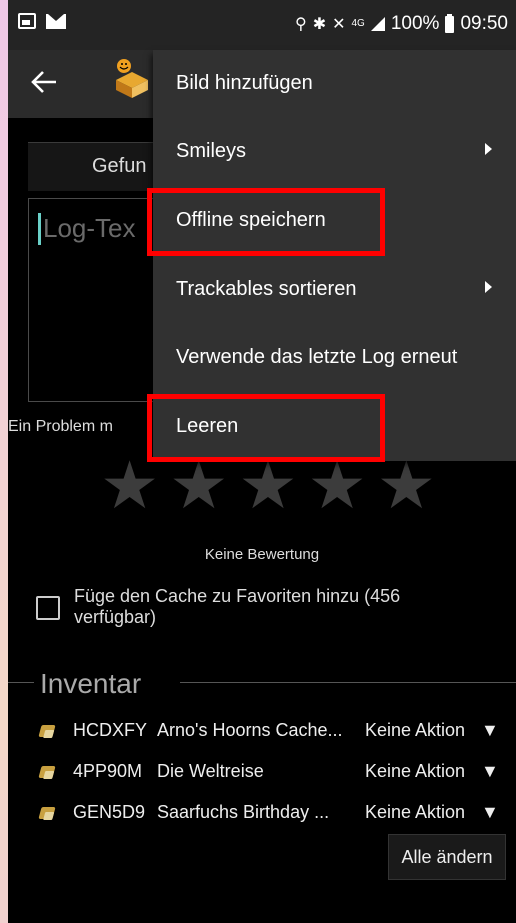 This screenshot has width=516, height=923. What do you see at coordinates (119, 166) in the screenshot?
I see `log-type-label: Gefun` at bounding box center [119, 166].